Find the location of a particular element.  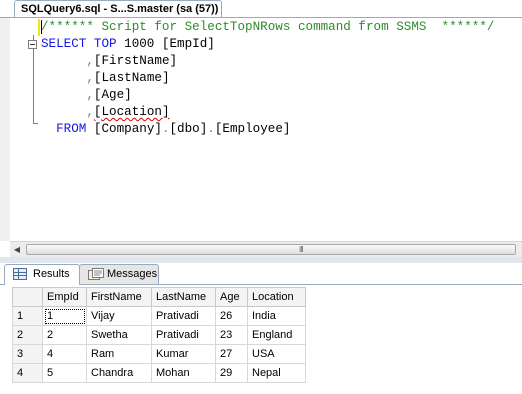

tab-results: Results is located at coordinates (42, 274).